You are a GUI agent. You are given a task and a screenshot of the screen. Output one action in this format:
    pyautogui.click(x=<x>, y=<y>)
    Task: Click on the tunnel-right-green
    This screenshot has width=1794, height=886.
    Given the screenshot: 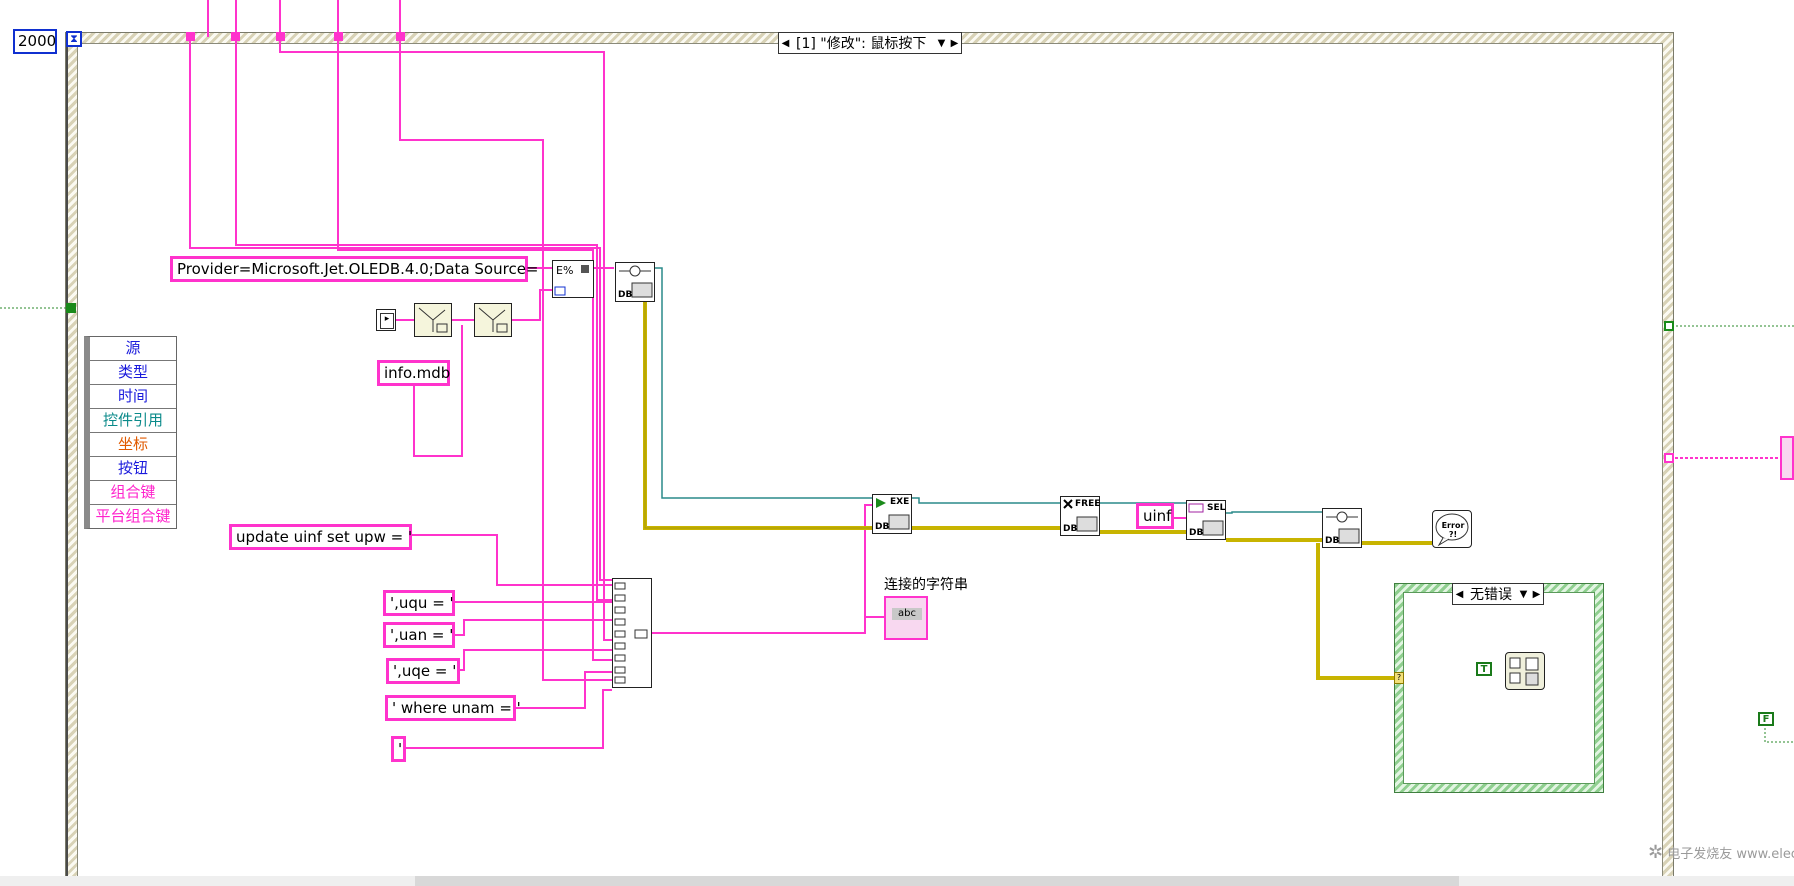 What is the action you would take?
    pyautogui.click(x=1669, y=326)
    